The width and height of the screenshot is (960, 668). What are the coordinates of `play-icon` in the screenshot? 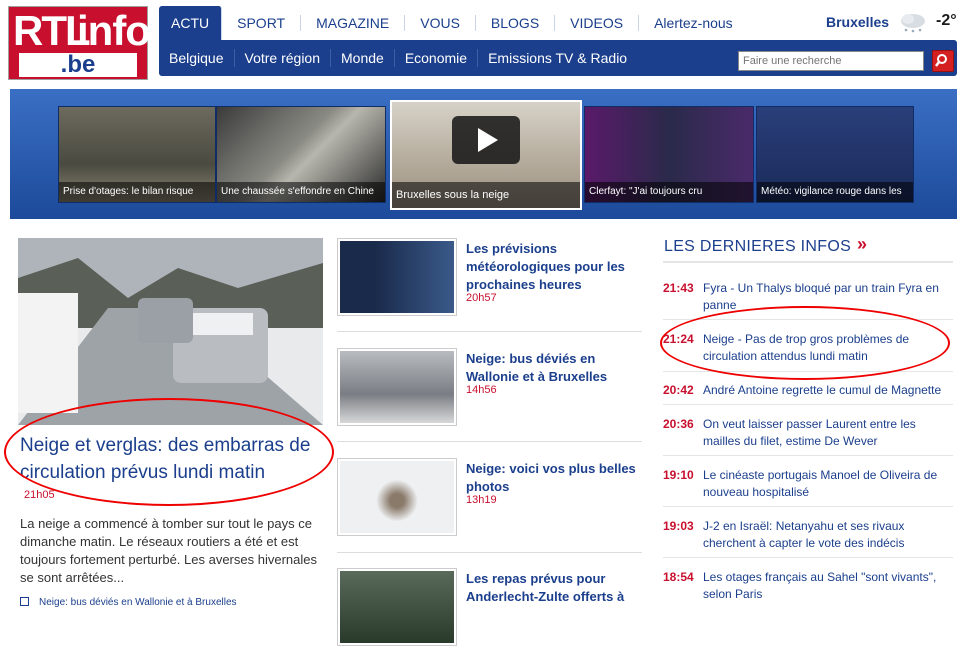 It's located at (486, 140).